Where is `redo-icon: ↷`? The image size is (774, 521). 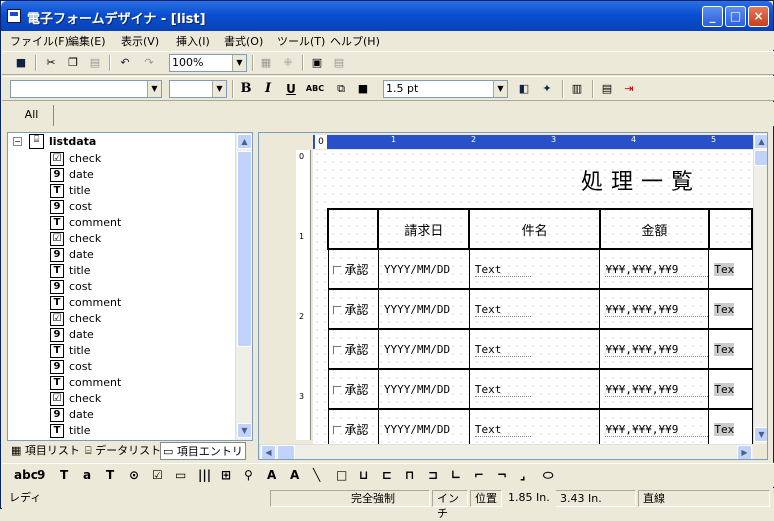
redo-icon: ↷ is located at coordinates (149, 63).